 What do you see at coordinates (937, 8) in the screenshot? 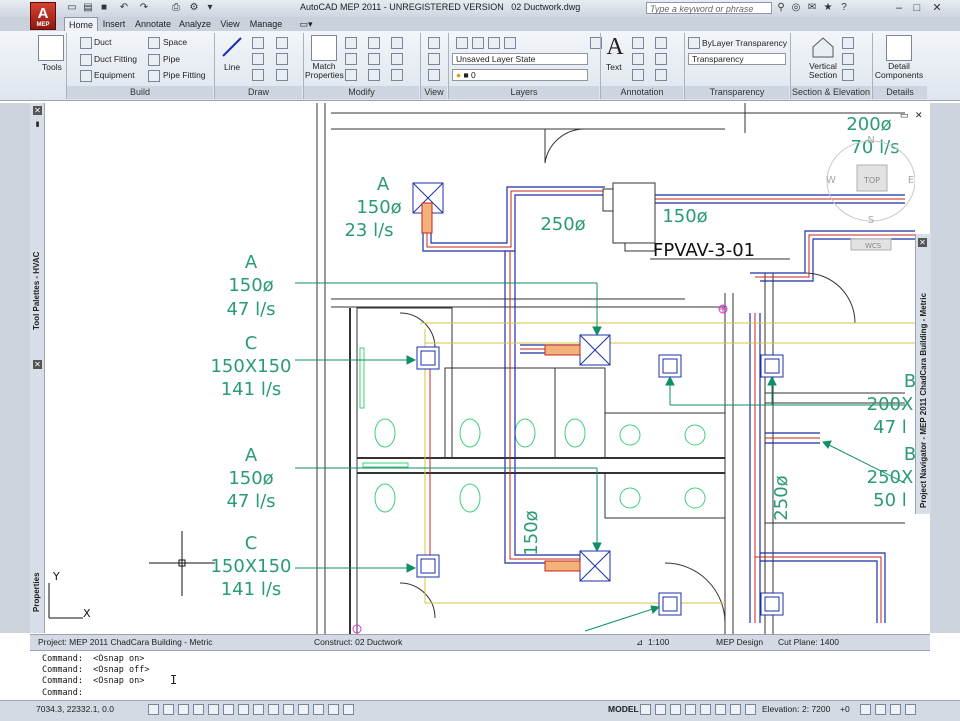
I see `close-icon: ✕` at bounding box center [937, 8].